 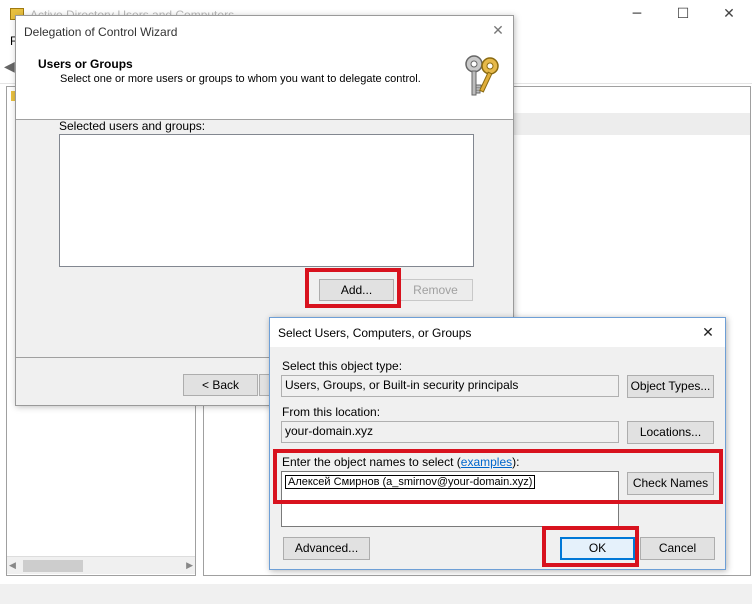 What do you see at coordinates (497, 332) in the screenshot?
I see `select-users-titlebar: Select Users, Computers, or Groups ✕` at bounding box center [497, 332].